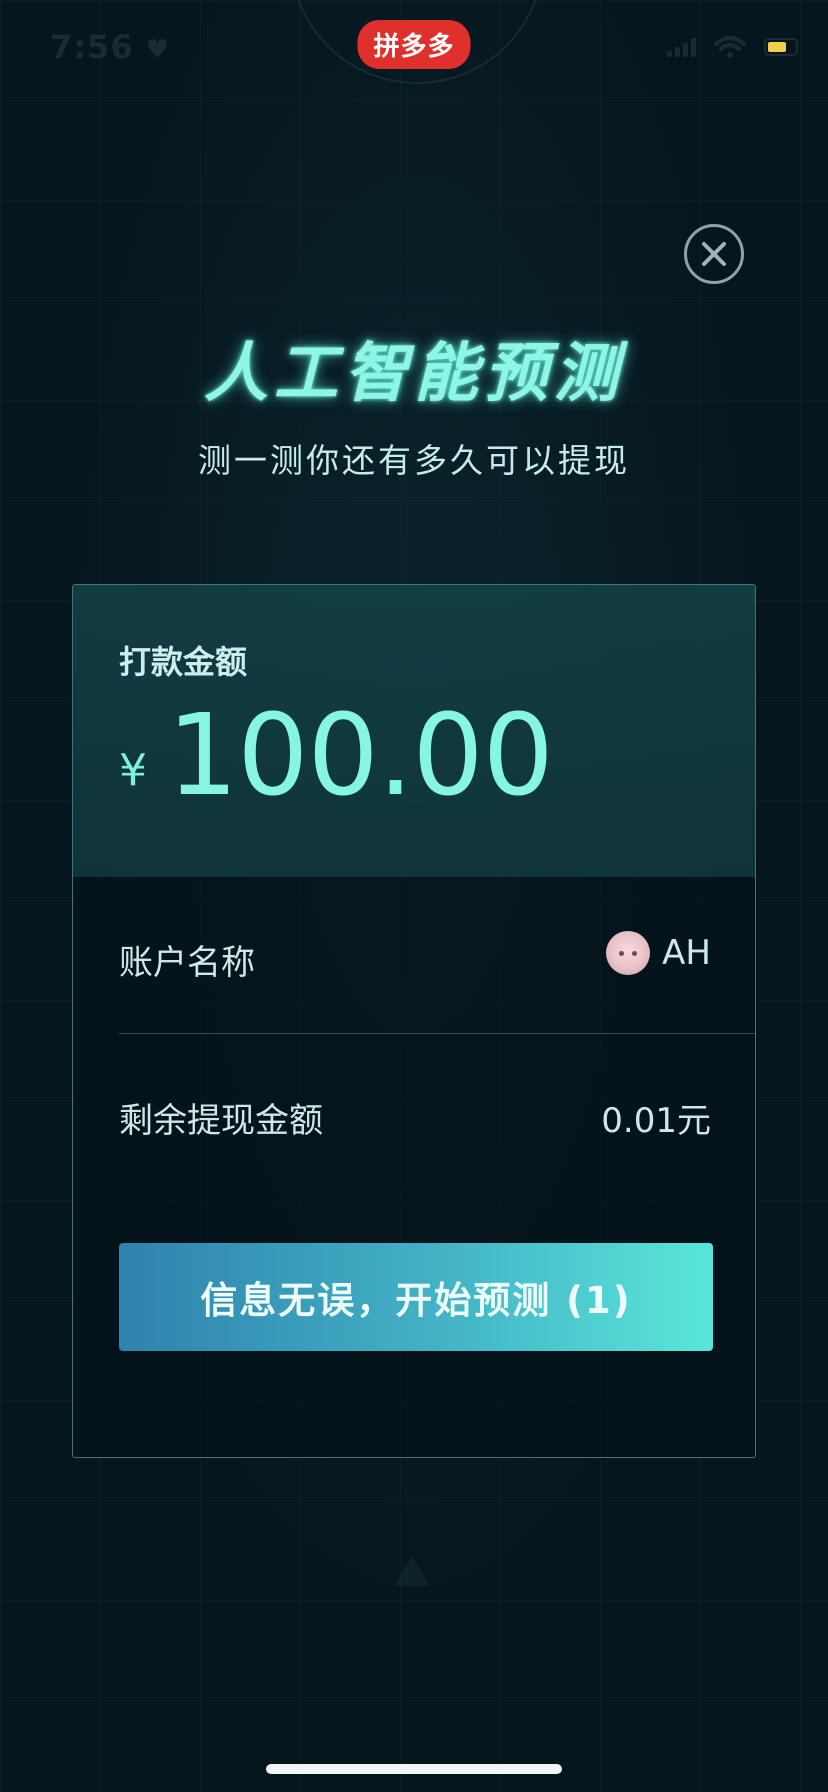 Image resolution: width=828 pixels, height=1792 pixels. Describe the element at coordinates (781, 47) in the screenshot. I see `battery-icon` at that location.